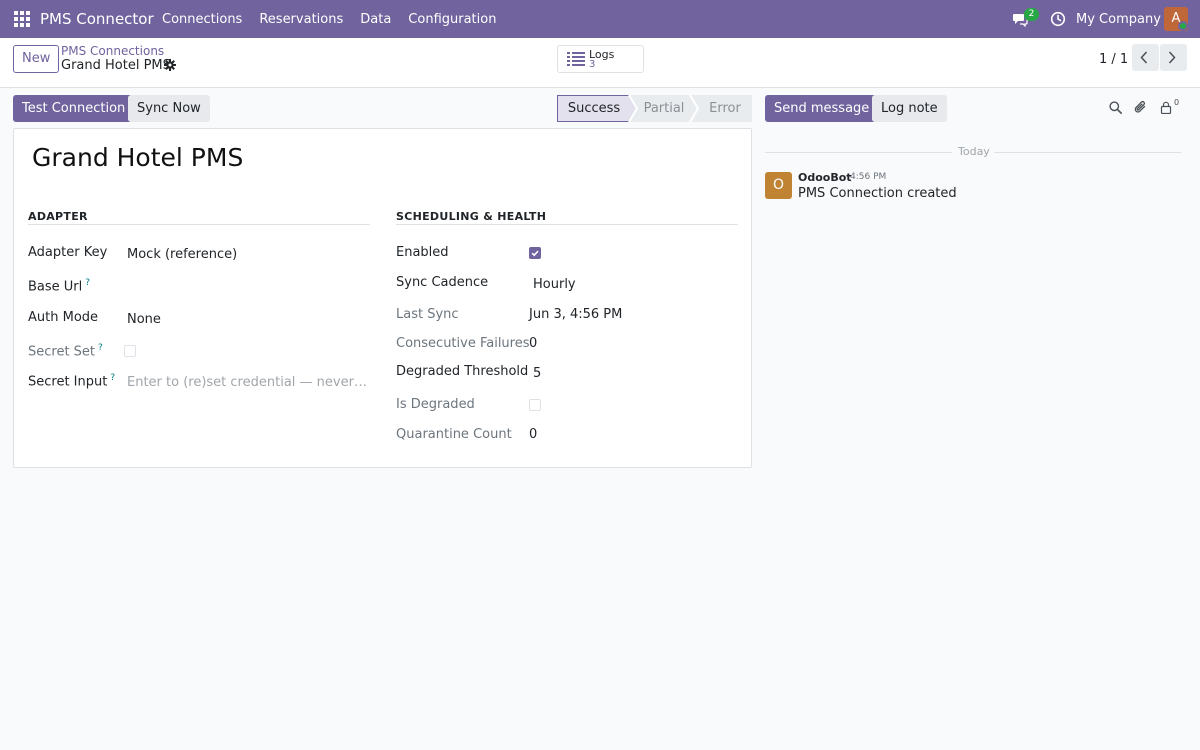  What do you see at coordinates (442, 282) in the screenshot?
I see `sync-cadence-label: Sync Cadence` at bounding box center [442, 282].